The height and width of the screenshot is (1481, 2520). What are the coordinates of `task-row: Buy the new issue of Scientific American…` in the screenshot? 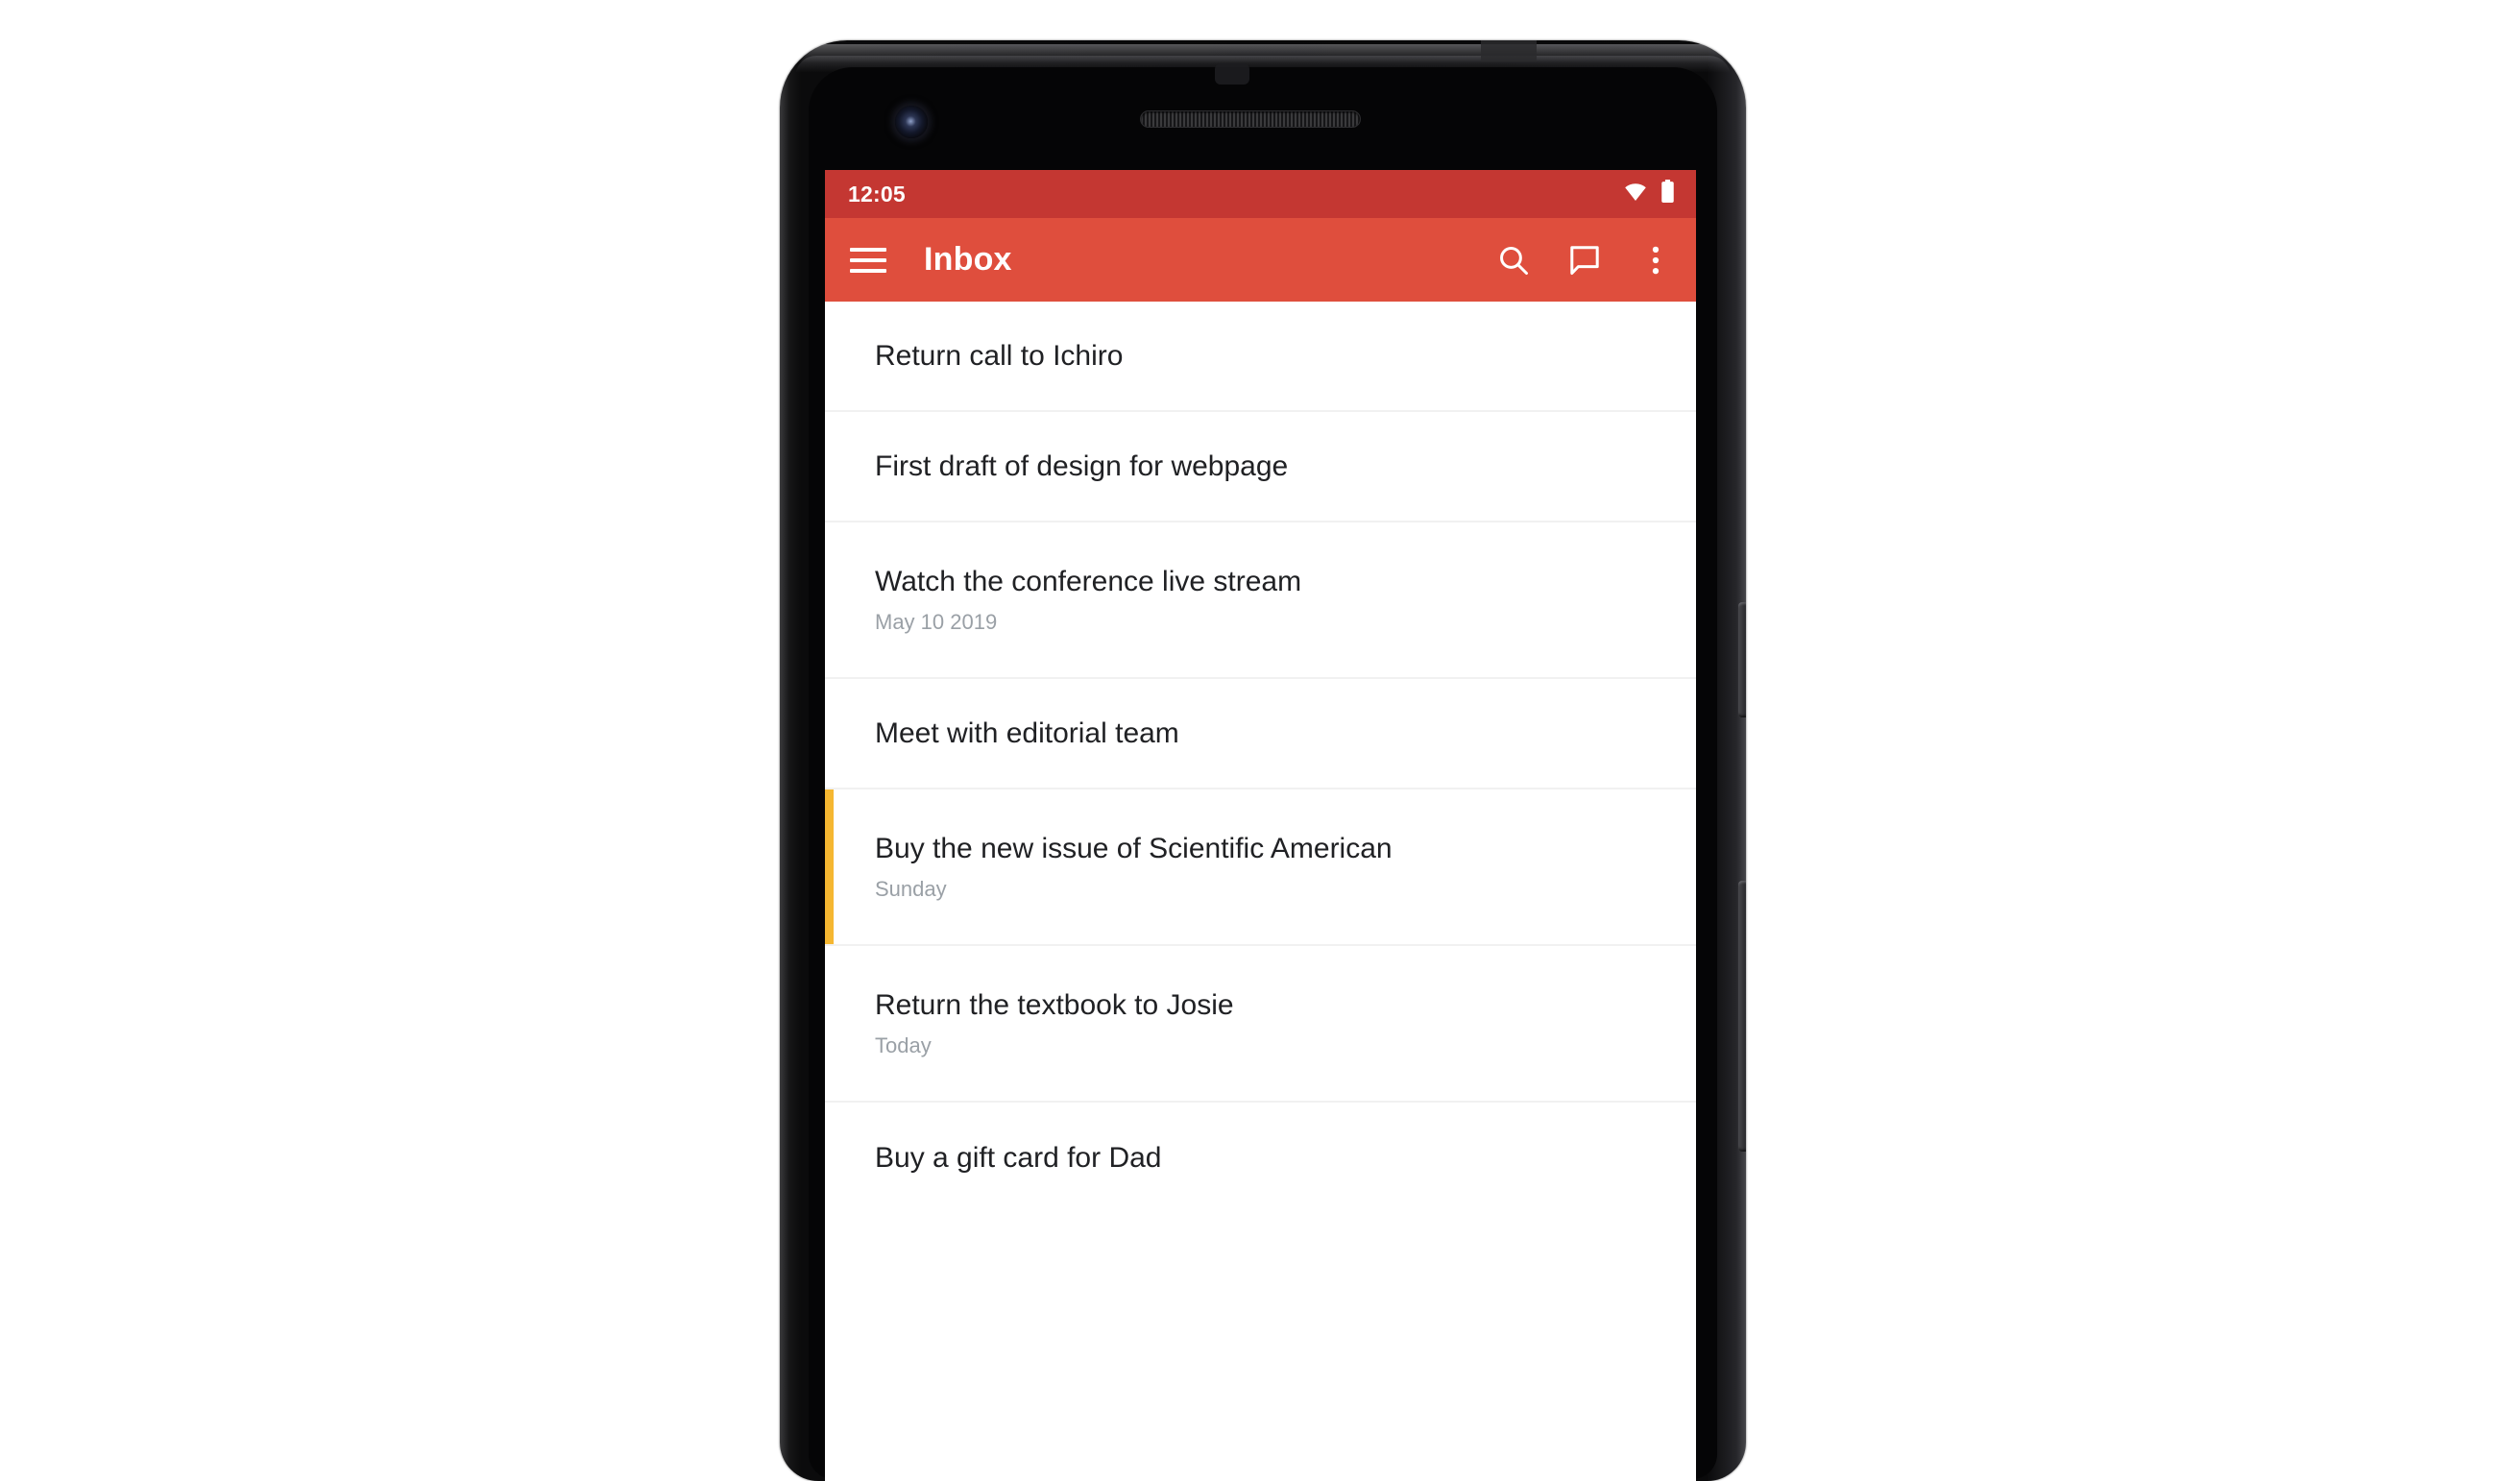 It's located at (1260, 868).